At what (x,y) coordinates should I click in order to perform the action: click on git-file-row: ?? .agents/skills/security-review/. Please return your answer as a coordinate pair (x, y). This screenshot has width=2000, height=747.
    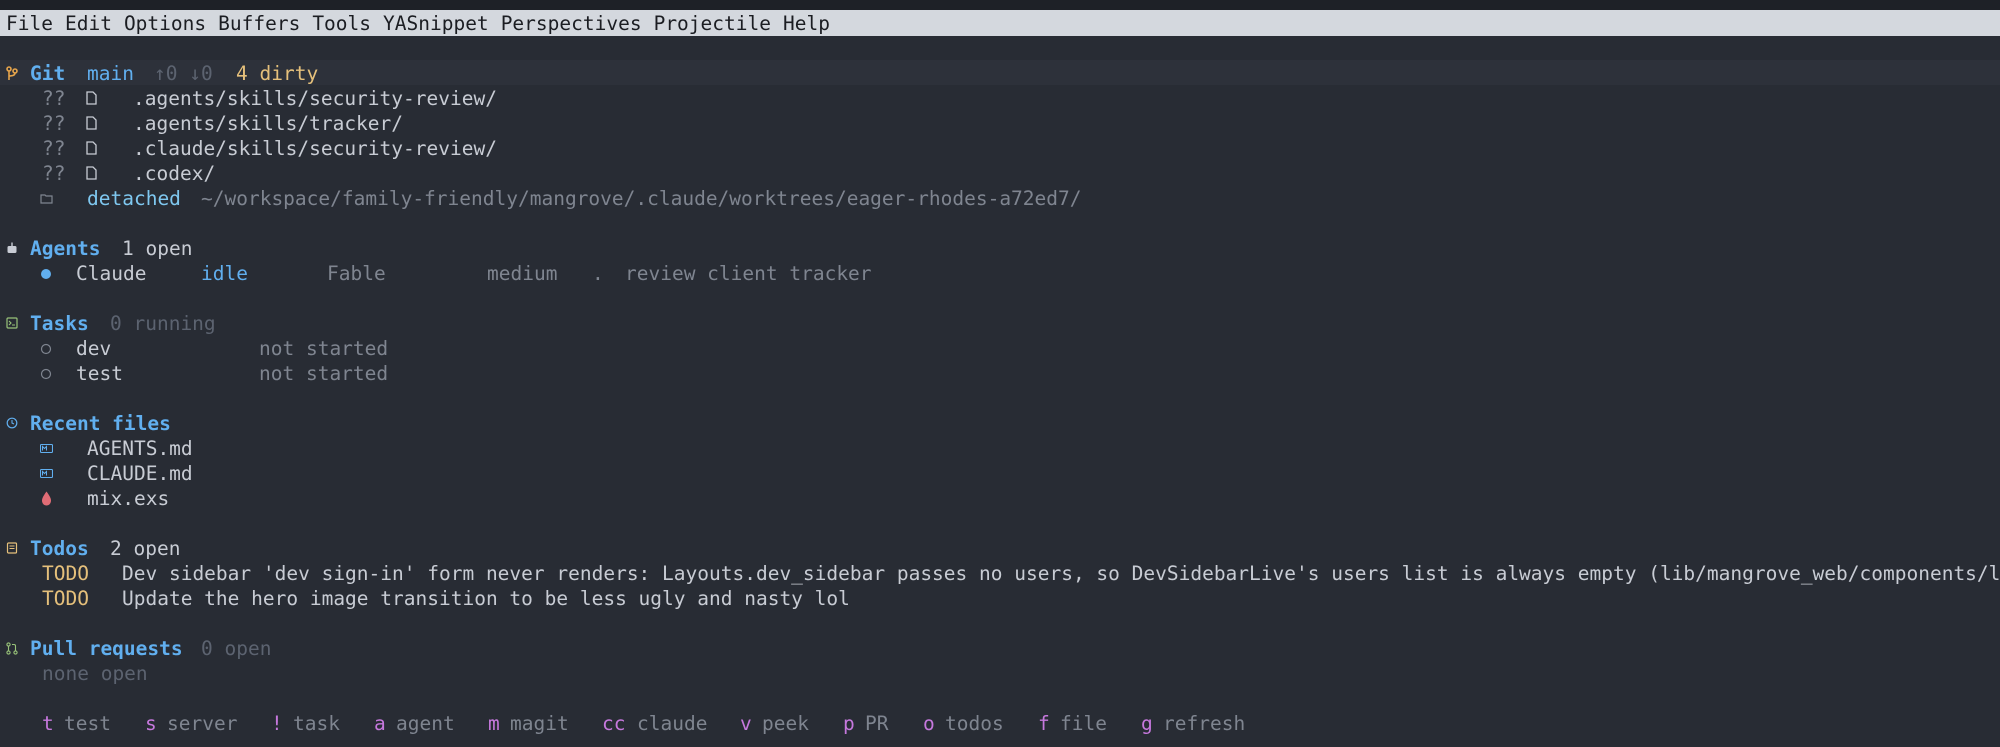
    Looking at the image, I should click on (1000, 98).